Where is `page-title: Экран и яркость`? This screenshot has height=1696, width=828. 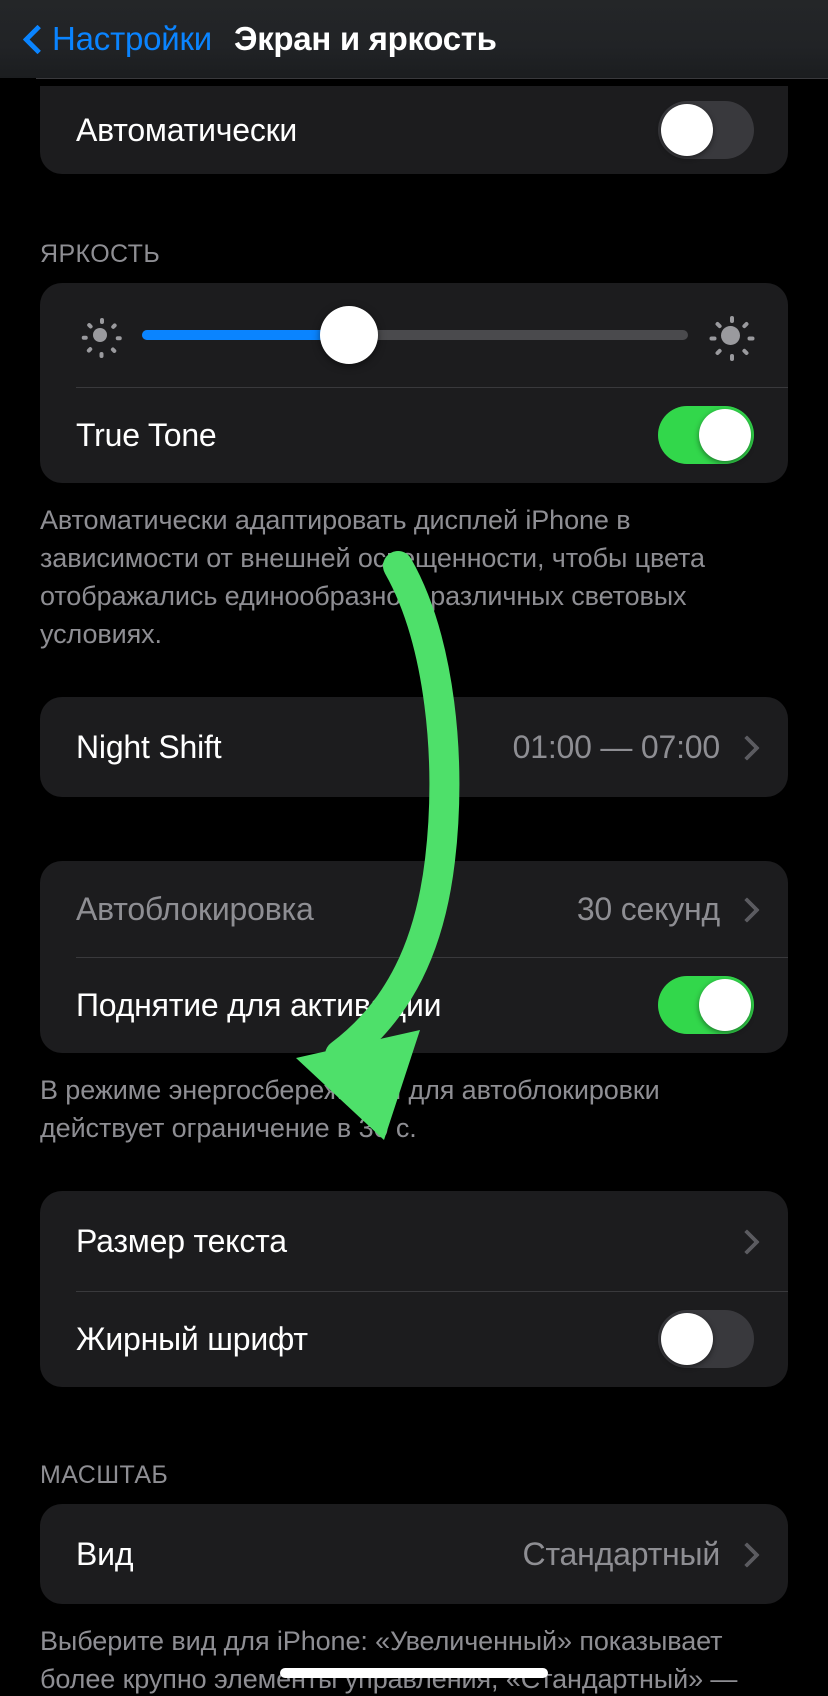 page-title: Экран и яркость is located at coordinates (365, 38).